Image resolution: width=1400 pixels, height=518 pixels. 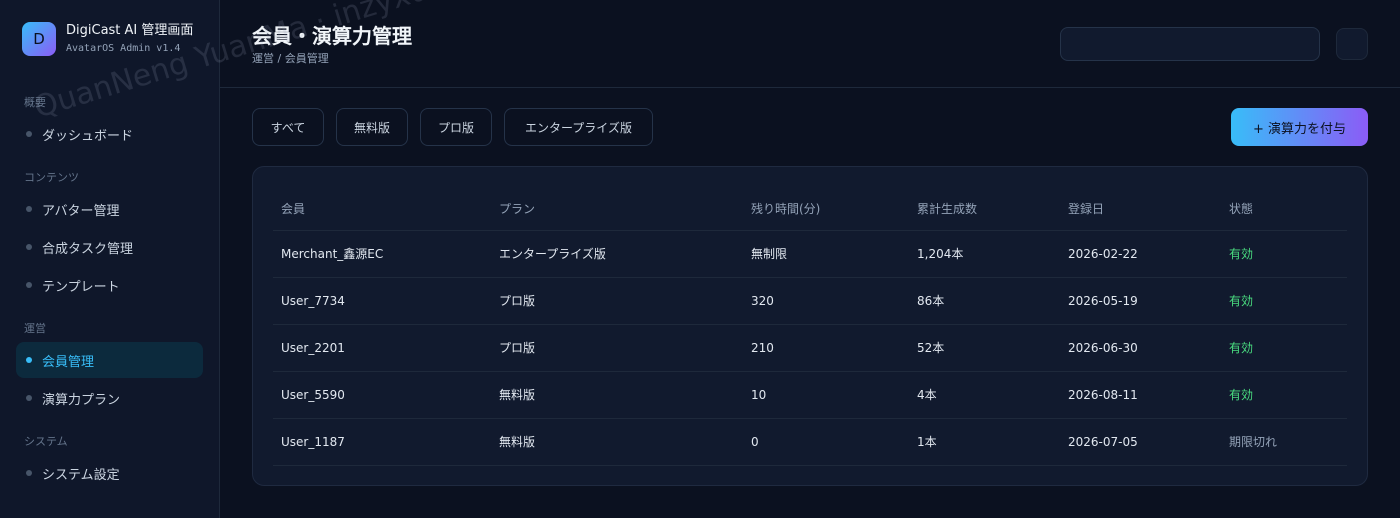 I want to click on column-header-status: 状態, so click(x=1284, y=209).